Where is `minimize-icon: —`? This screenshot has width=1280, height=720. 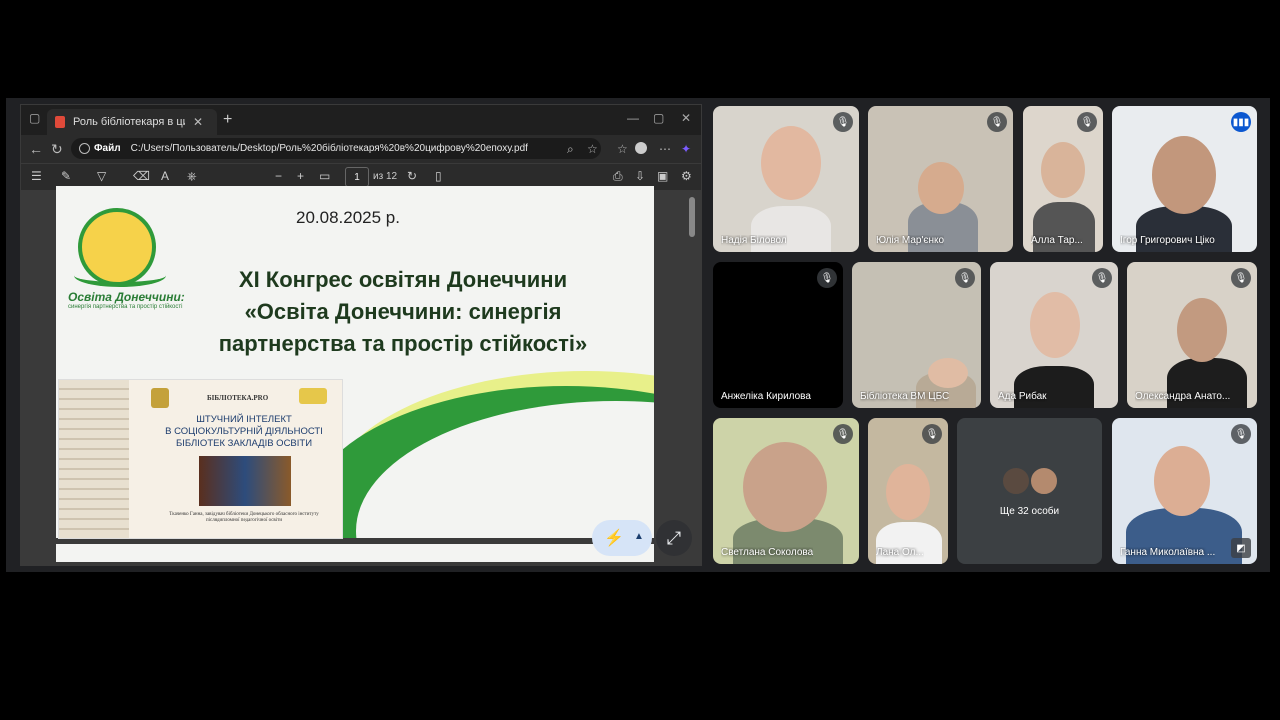
minimize-icon: — is located at coordinates (633, 118).